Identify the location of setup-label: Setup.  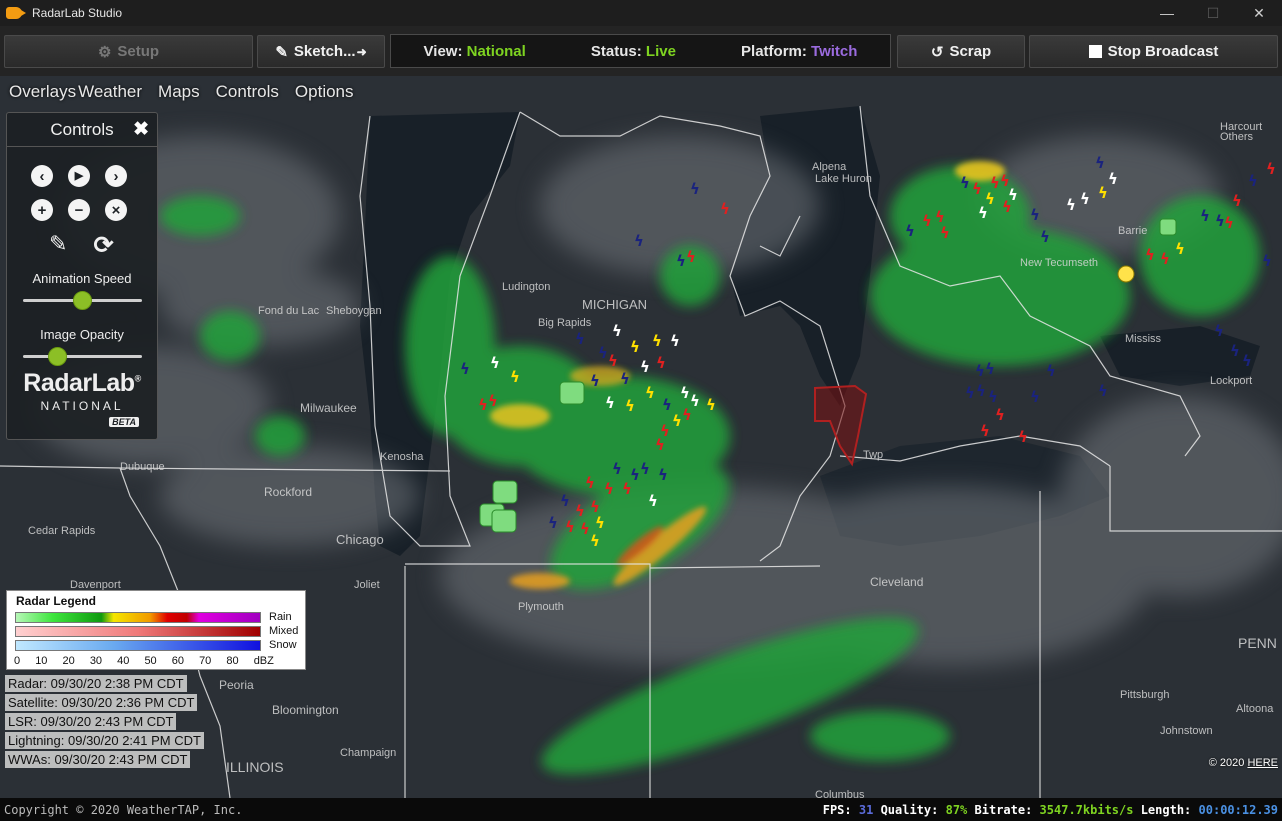
(138, 51).